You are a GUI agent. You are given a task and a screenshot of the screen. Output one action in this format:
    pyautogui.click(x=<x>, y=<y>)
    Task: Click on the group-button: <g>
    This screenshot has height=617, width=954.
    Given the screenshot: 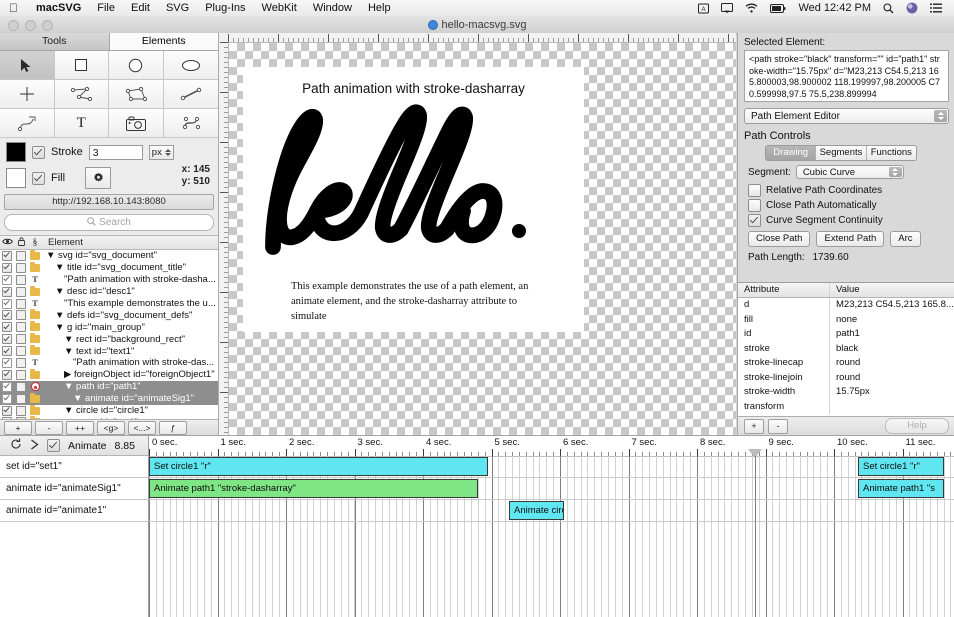 What is the action you would take?
    pyautogui.click(x=111, y=427)
    